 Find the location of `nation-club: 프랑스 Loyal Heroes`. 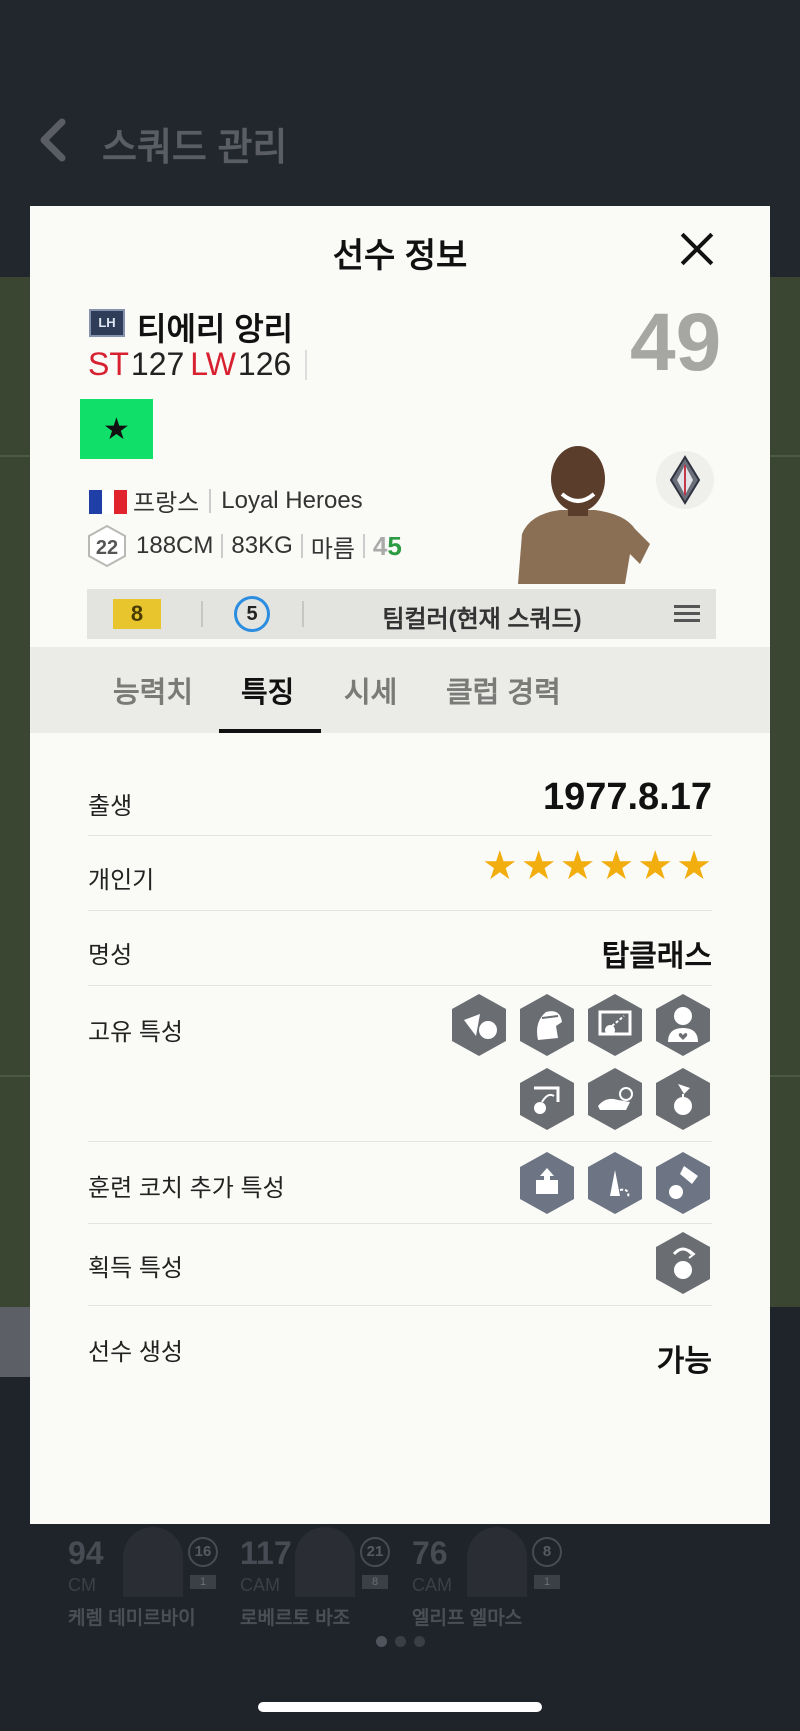

nation-club: 프랑스 Loyal Heroes is located at coordinates (248, 500).